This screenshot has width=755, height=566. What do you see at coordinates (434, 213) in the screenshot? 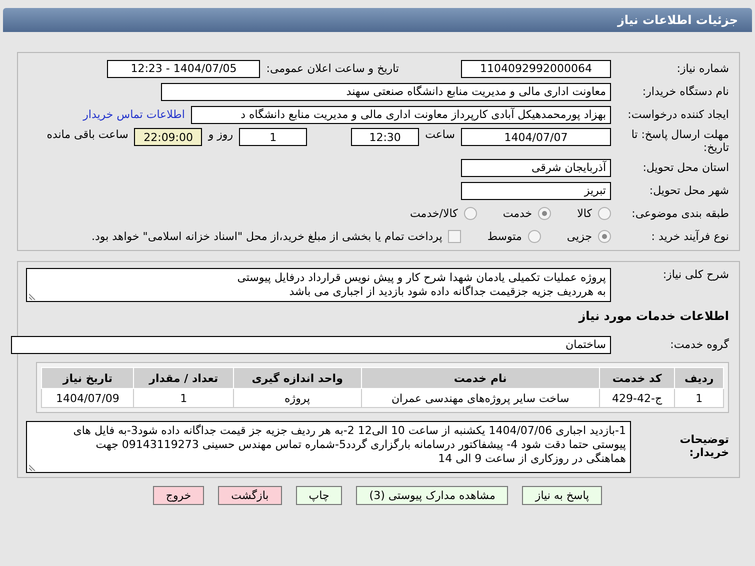
I see `option-label: کالا/خدمت` at bounding box center [434, 213].